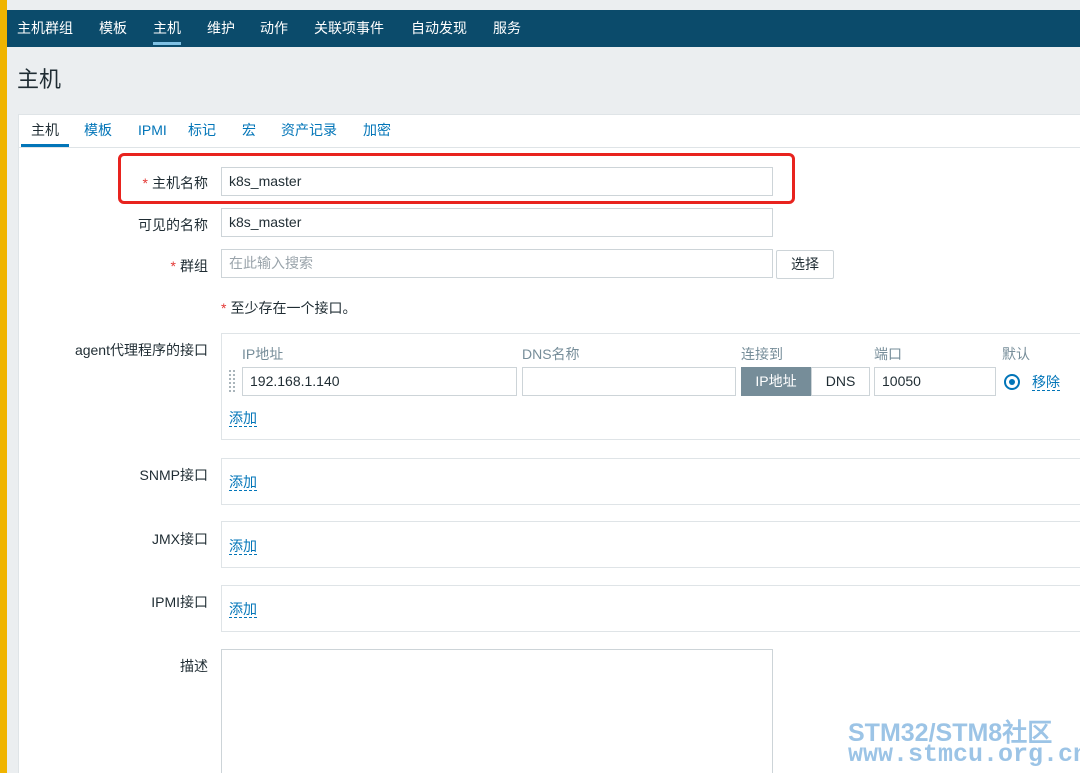 The height and width of the screenshot is (773, 1080). What do you see at coordinates (243, 418) in the screenshot?
I see `agent-add-link: 添加` at bounding box center [243, 418].